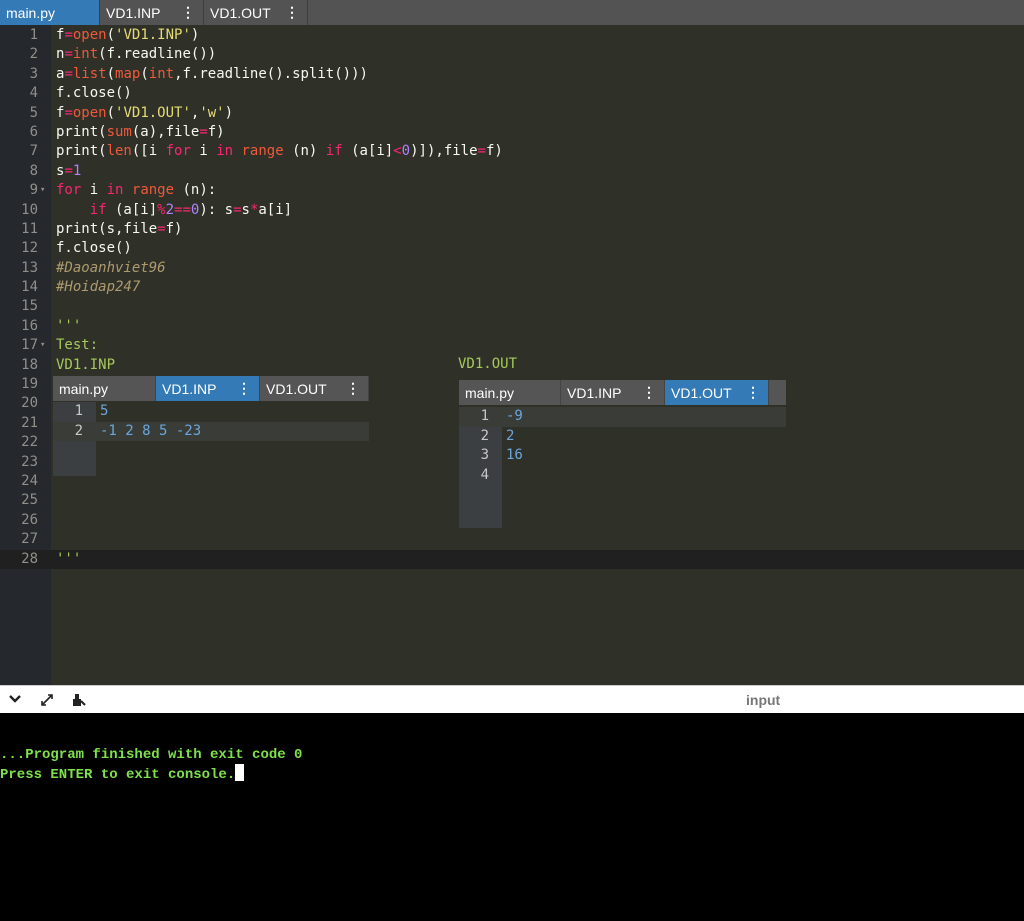  What do you see at coordinates (19, 559) in the screenshot?
I see `line-number: 28` at bounding box center [19, 559].